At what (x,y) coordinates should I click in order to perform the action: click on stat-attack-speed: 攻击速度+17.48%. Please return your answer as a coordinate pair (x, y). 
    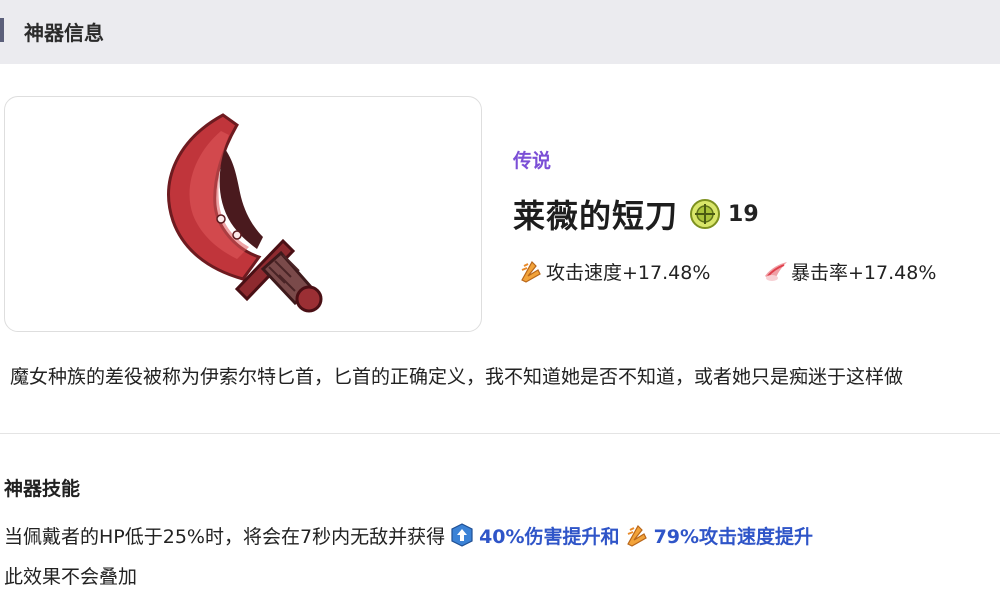
    Looking at the image, I should click on (614, 271).